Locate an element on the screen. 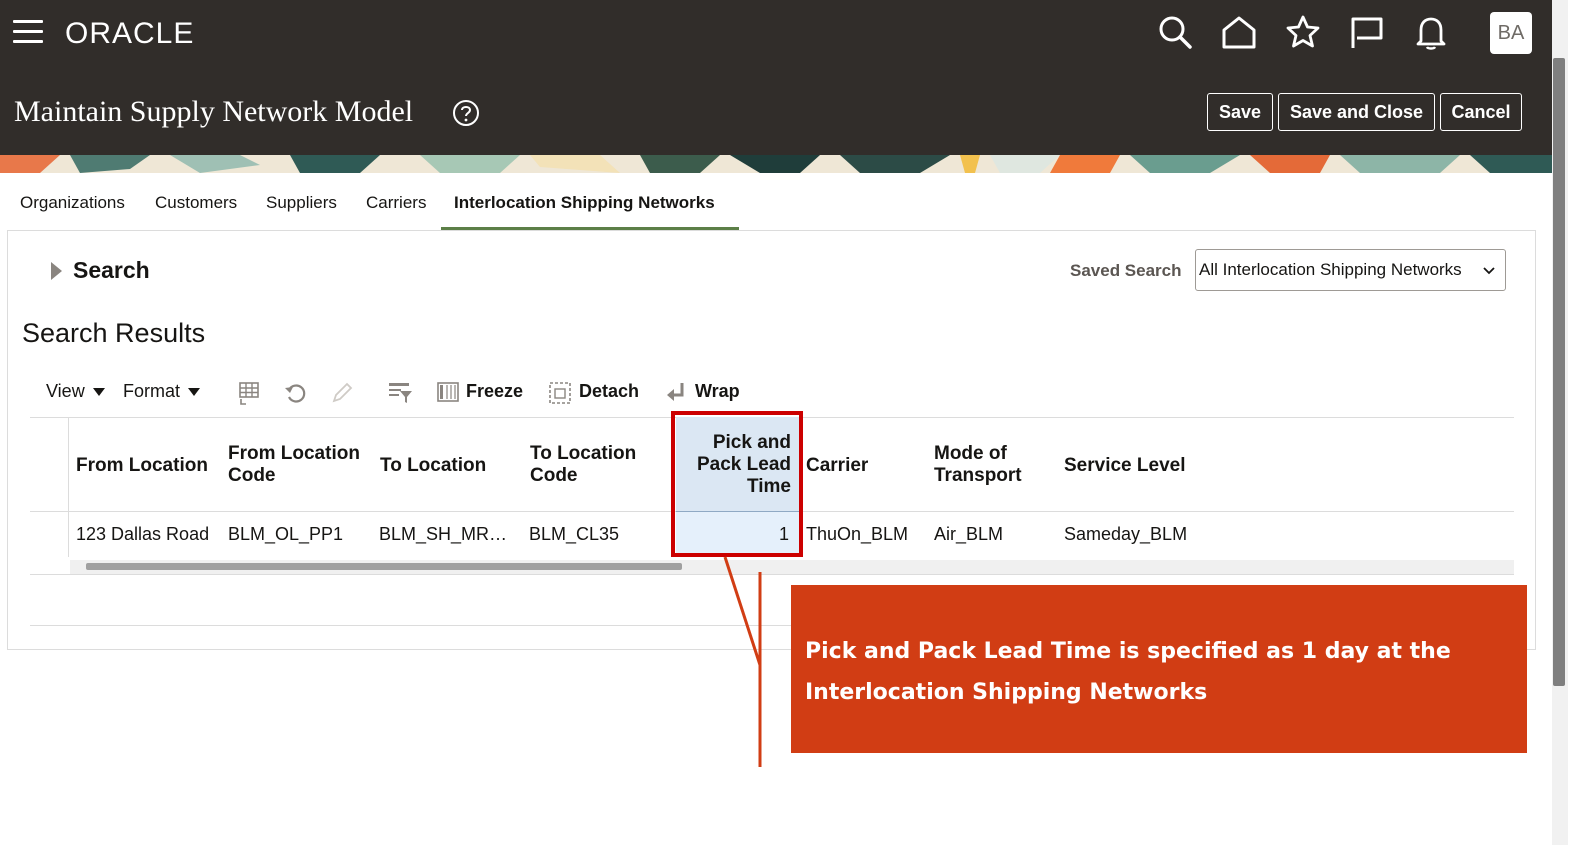  home-icon is located at coordinates (1239, 32).